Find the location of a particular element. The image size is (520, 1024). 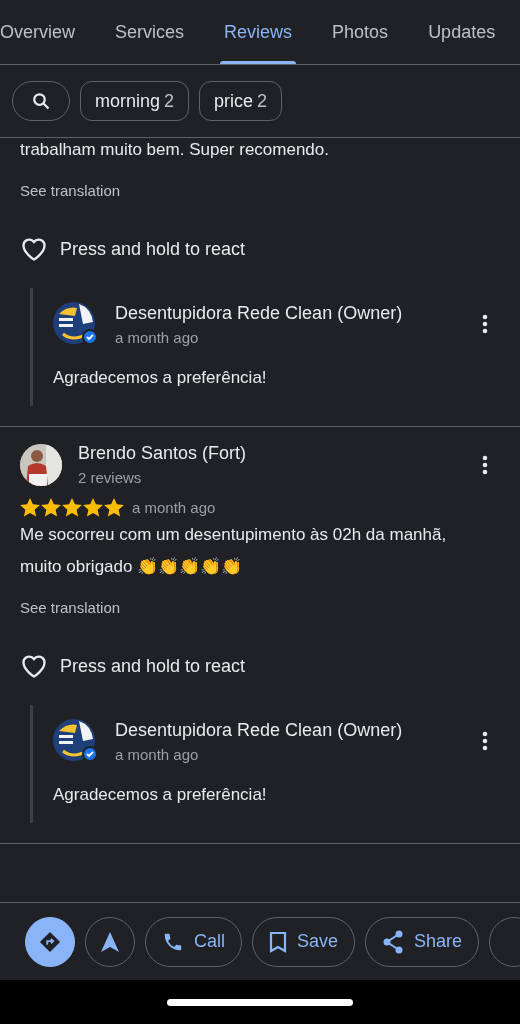

tab: Reviews is located at coordinates (258, 32).